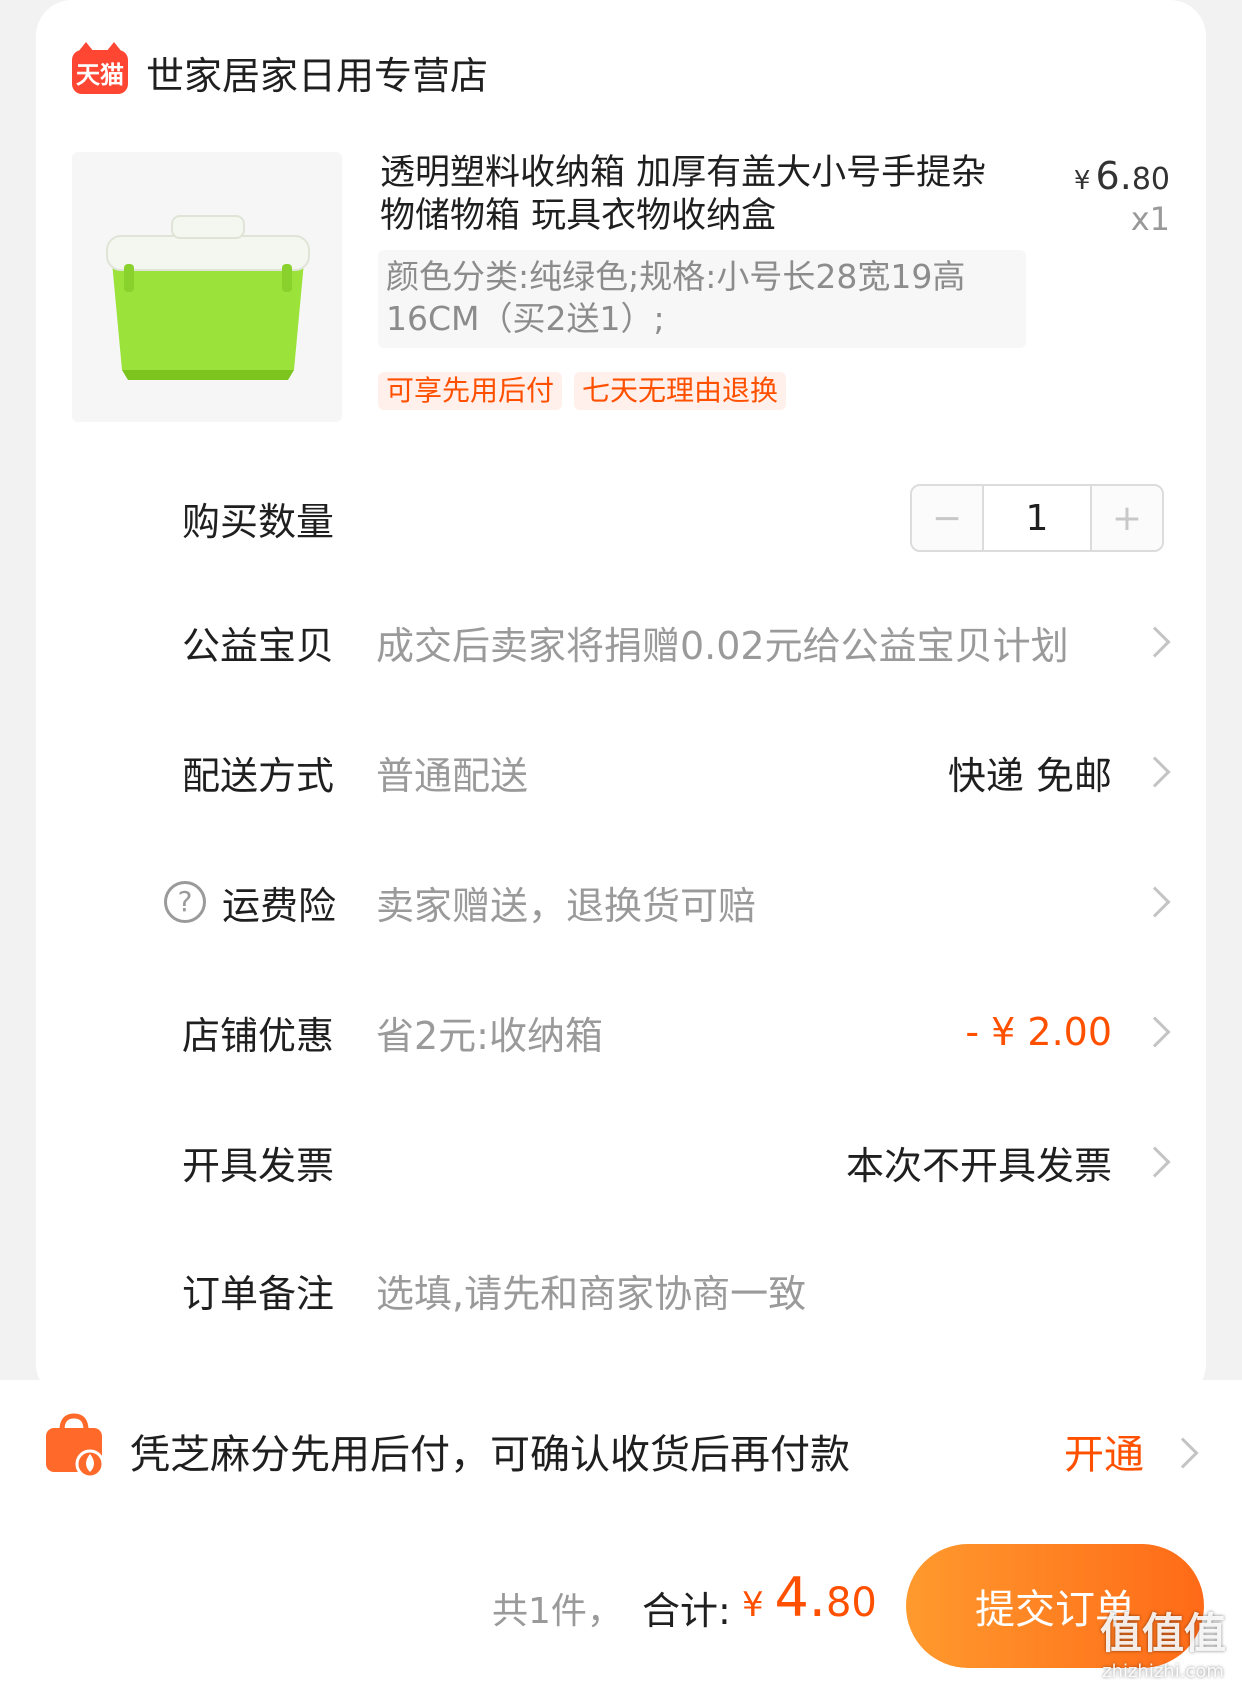 The height and width of the screenshot is (1685, 1242). What do you see at coordinates (258, 645) in the screenshot?
I see `charity-label: 公益宝贝` at bounding box center [258, 645].